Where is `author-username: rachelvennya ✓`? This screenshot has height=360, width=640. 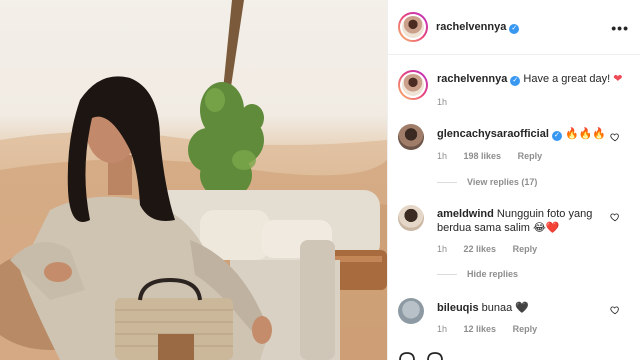
author-username: rachelvennya ✓ is located at coordinates (478, 27).